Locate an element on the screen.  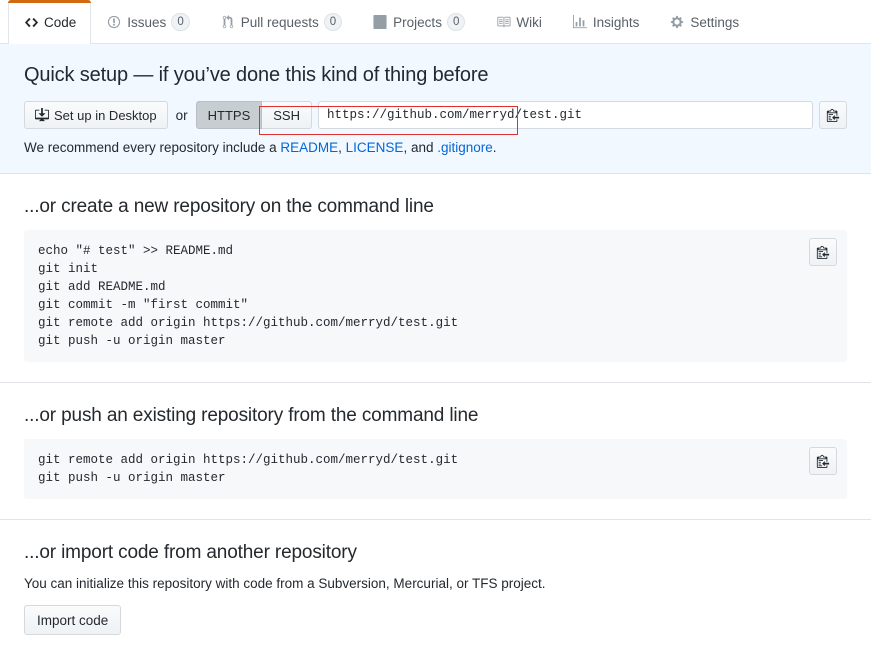
graph-icon is located at coordinates (580, 22).